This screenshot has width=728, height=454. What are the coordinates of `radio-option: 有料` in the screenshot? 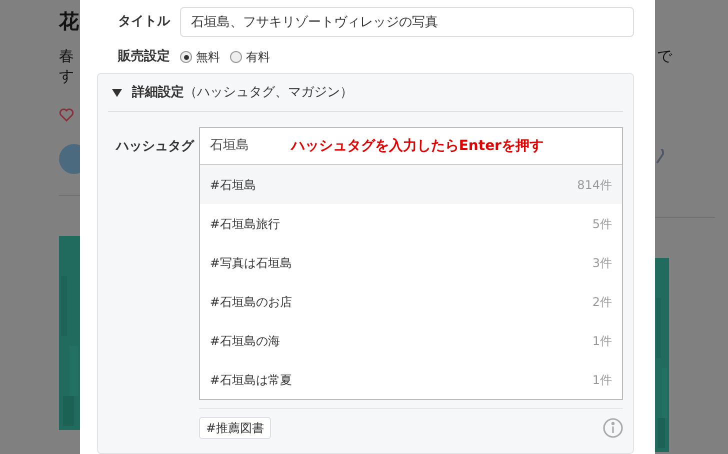 It's located at (250, 57).